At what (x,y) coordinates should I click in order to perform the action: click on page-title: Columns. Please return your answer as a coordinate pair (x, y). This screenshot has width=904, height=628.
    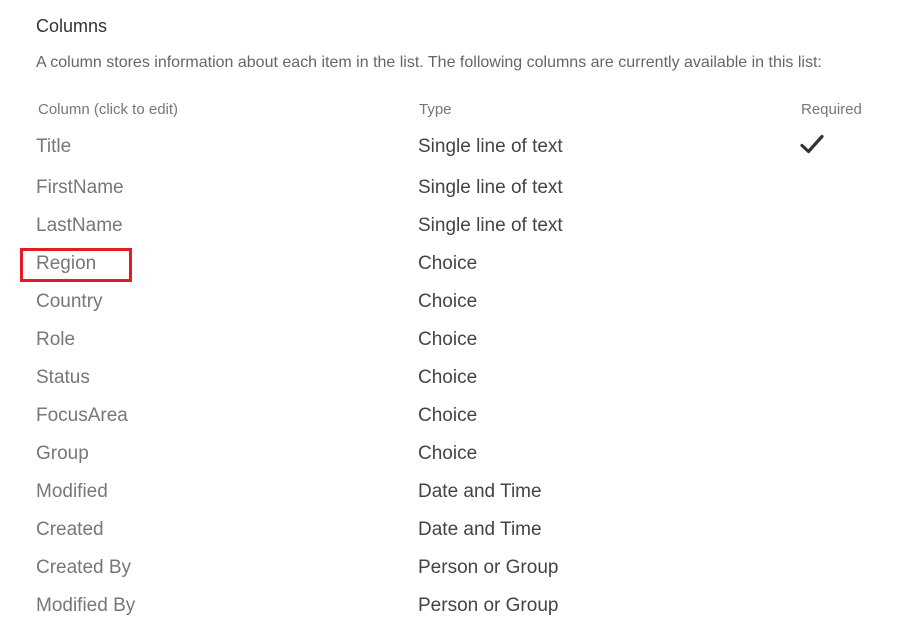
    Looking at the image, I should click on (72, 26).